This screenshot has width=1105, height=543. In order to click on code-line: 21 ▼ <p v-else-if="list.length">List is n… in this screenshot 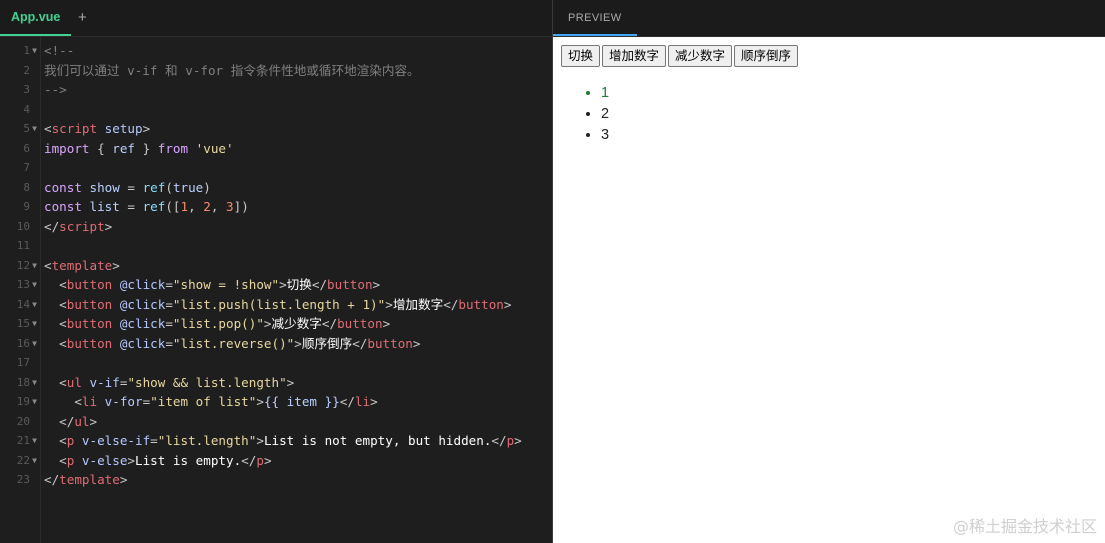, I will do `click(276, 441)`.